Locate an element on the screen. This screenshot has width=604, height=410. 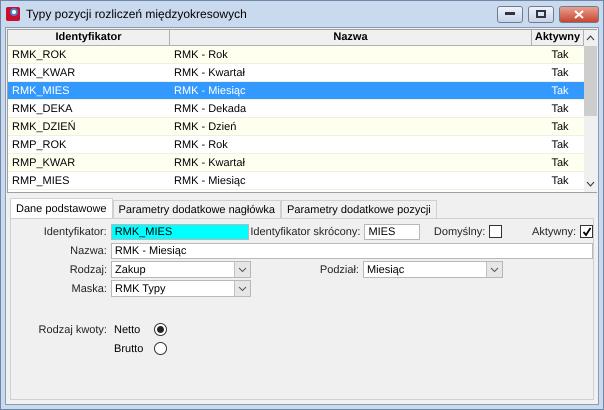
radio-label: Netto is located at coordinates (127, 330).